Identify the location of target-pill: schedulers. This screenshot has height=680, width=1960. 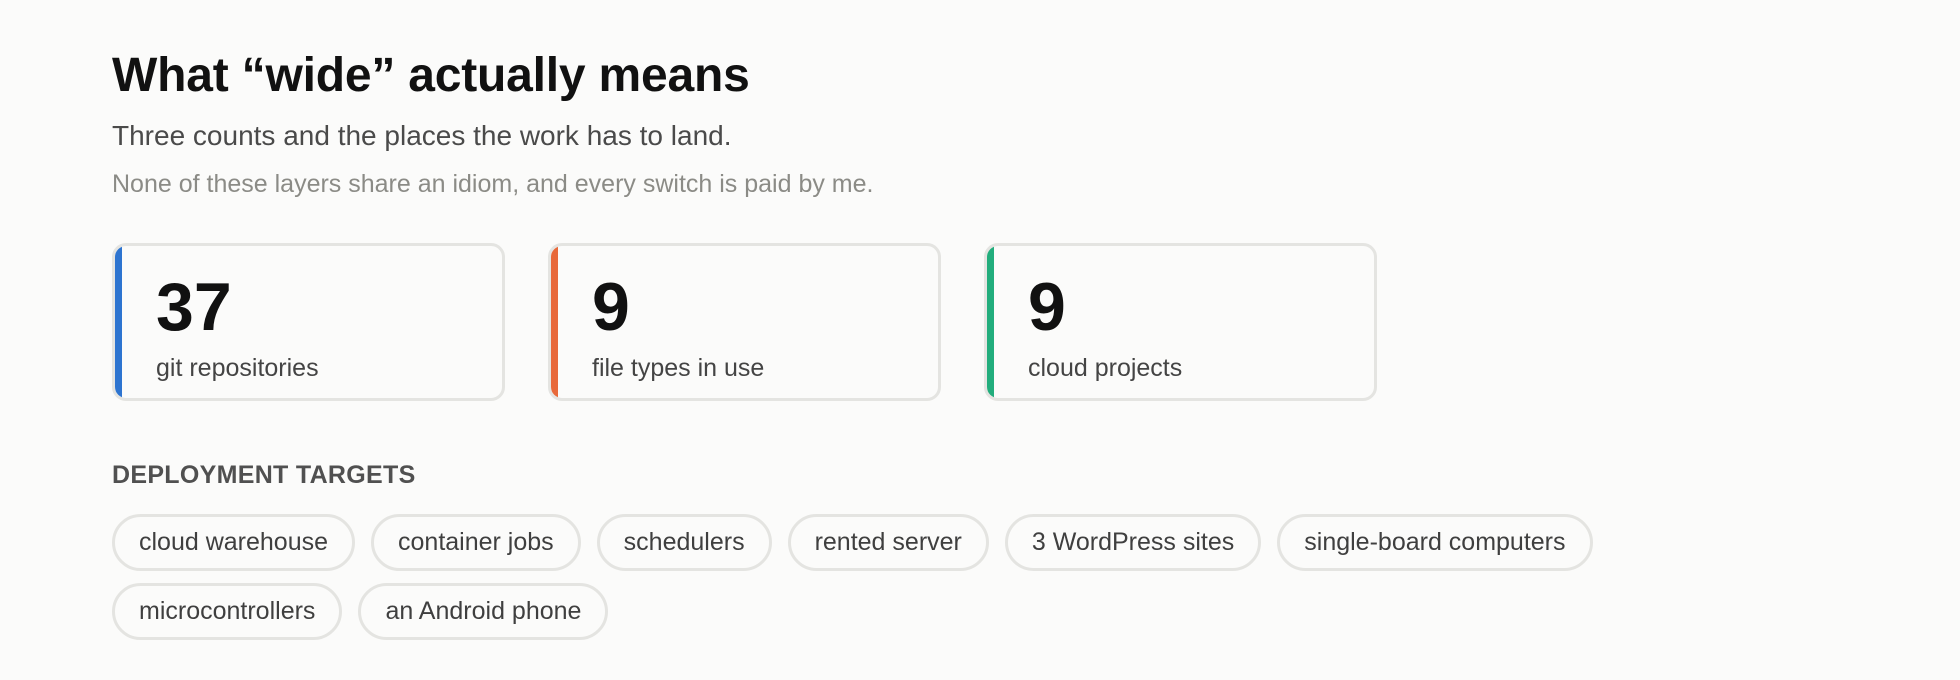
(684, 542).